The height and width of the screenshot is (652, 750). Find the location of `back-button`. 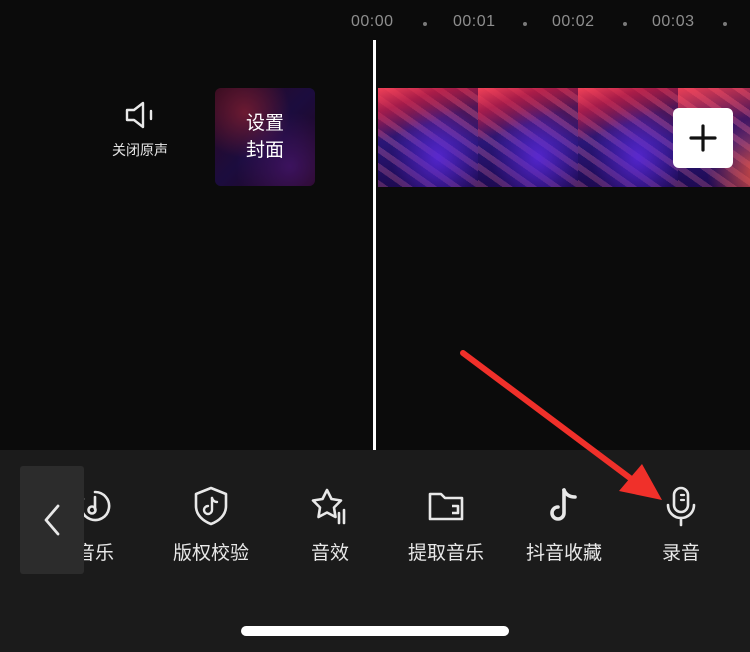

back-button is located at coordinates (52, 520).